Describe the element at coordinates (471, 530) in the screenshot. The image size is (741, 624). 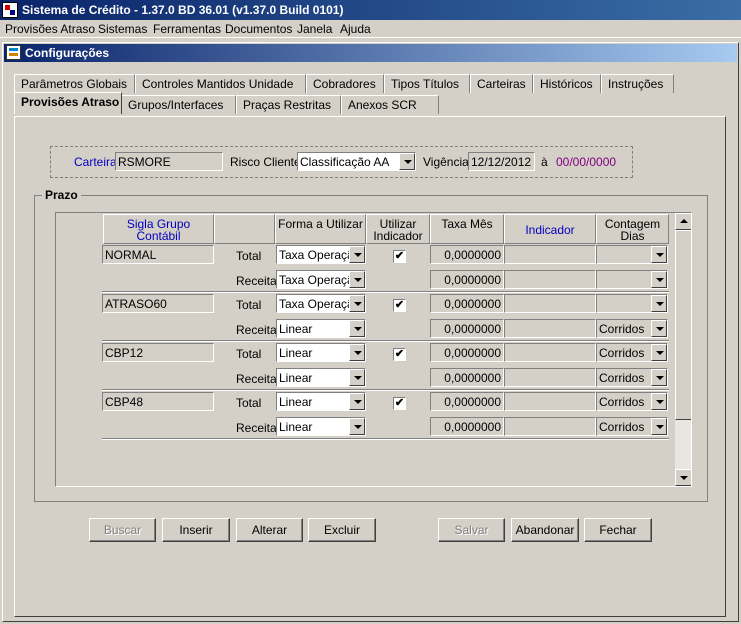
I see `salvar-button: Salvar` at that location.